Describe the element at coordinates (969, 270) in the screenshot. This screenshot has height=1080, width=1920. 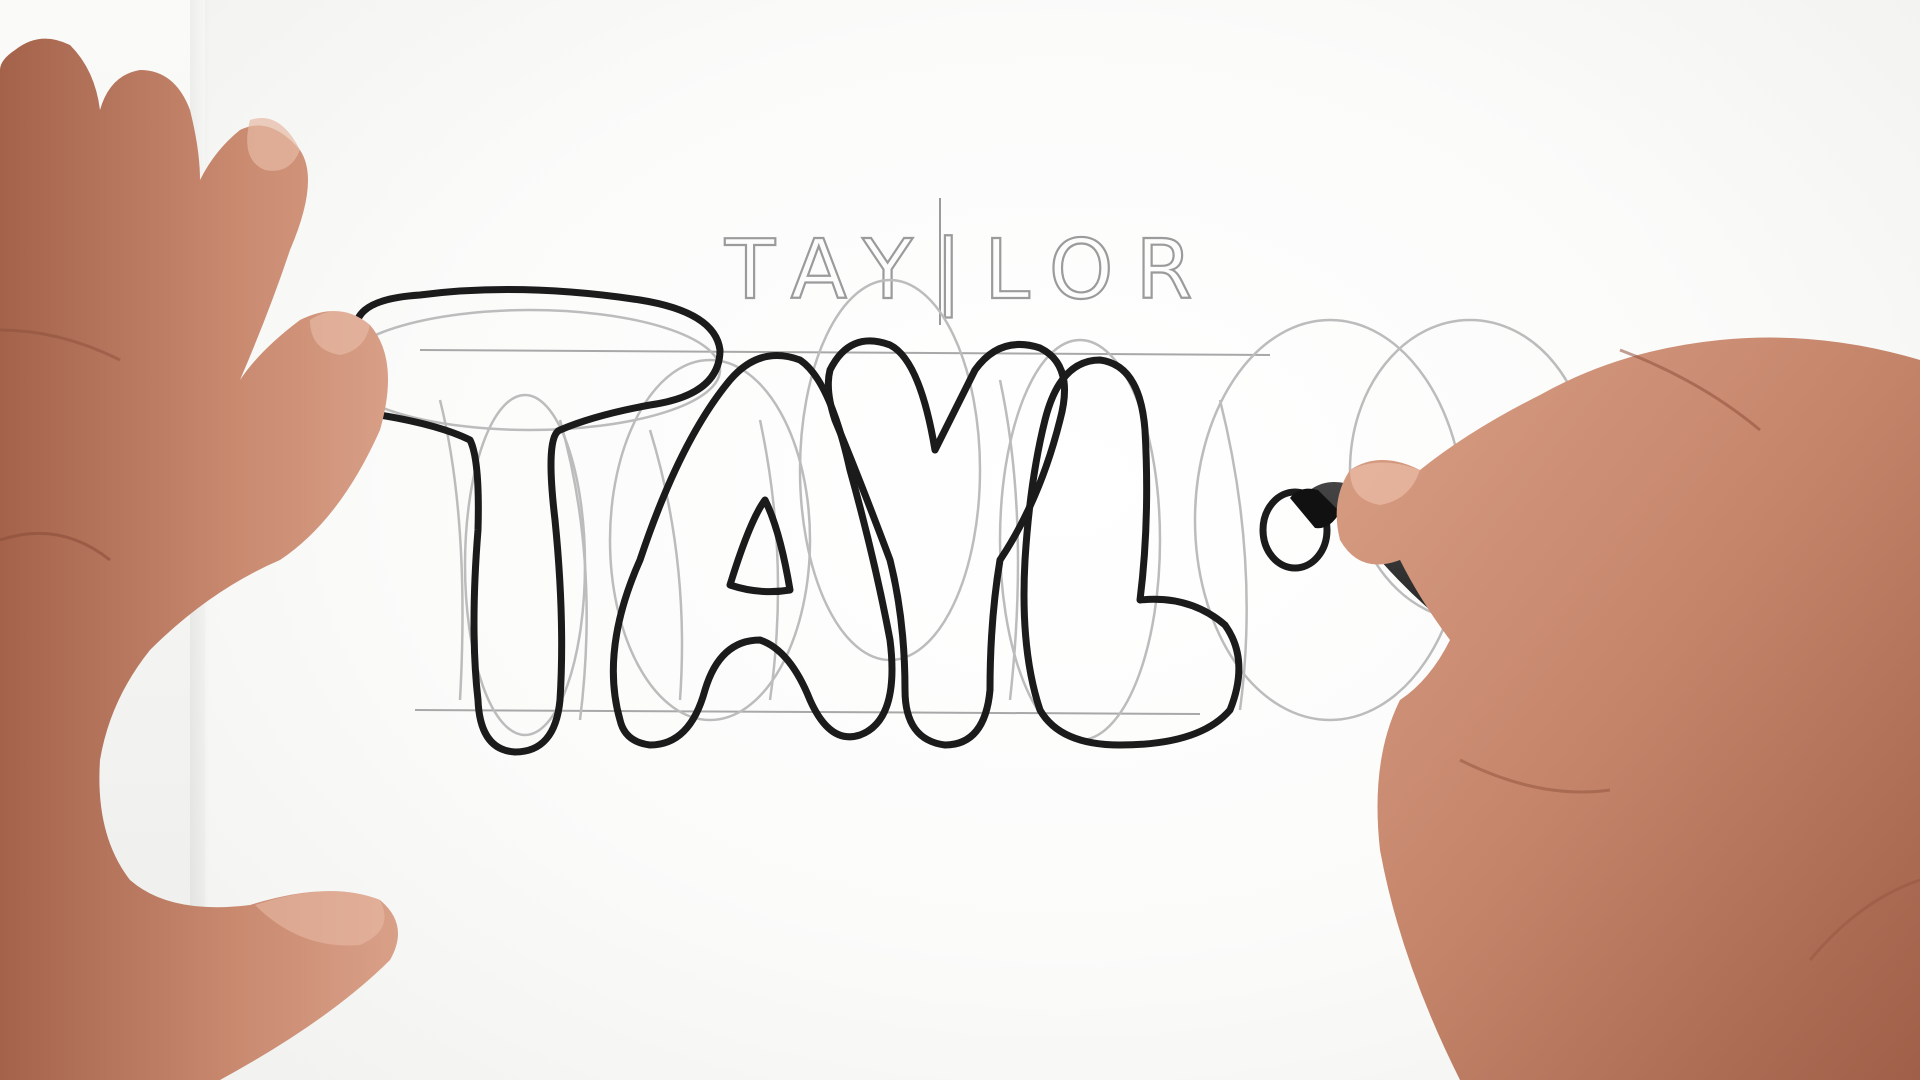
I see `pencil-sketch-word: TAY|LOR` at that location.